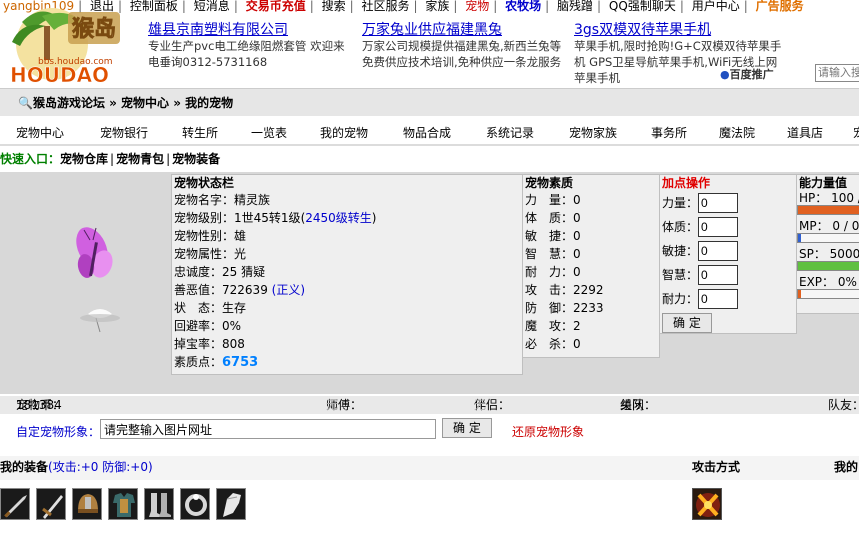 This screenshot has height=541, width=859. I want to click on add-points-title: 加点操作, so click(686, 183).